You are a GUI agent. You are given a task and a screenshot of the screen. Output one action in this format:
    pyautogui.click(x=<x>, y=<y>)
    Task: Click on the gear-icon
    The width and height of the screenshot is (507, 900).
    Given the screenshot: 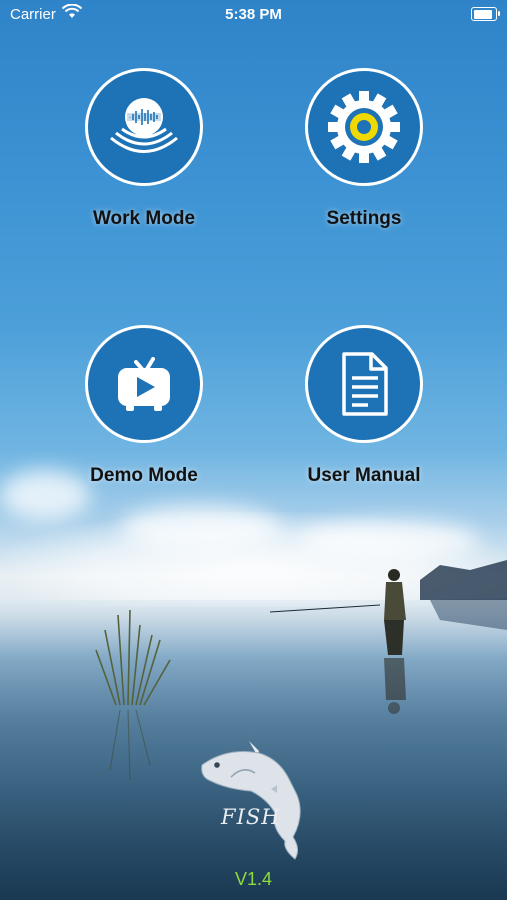 What is the action you would take?
    pyautogui.click(x=364, y=127)
    